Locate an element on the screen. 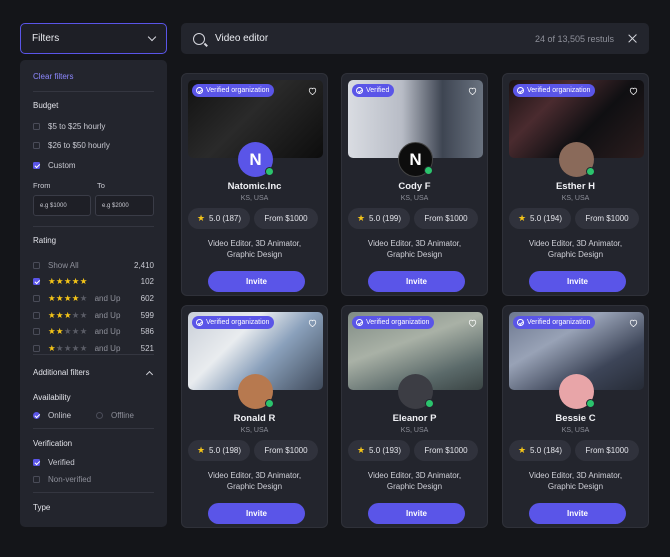 This screenshot has width=670, height=557. rating-option: ★★★★★ and Up 586 is located at coordinates (93, 331).